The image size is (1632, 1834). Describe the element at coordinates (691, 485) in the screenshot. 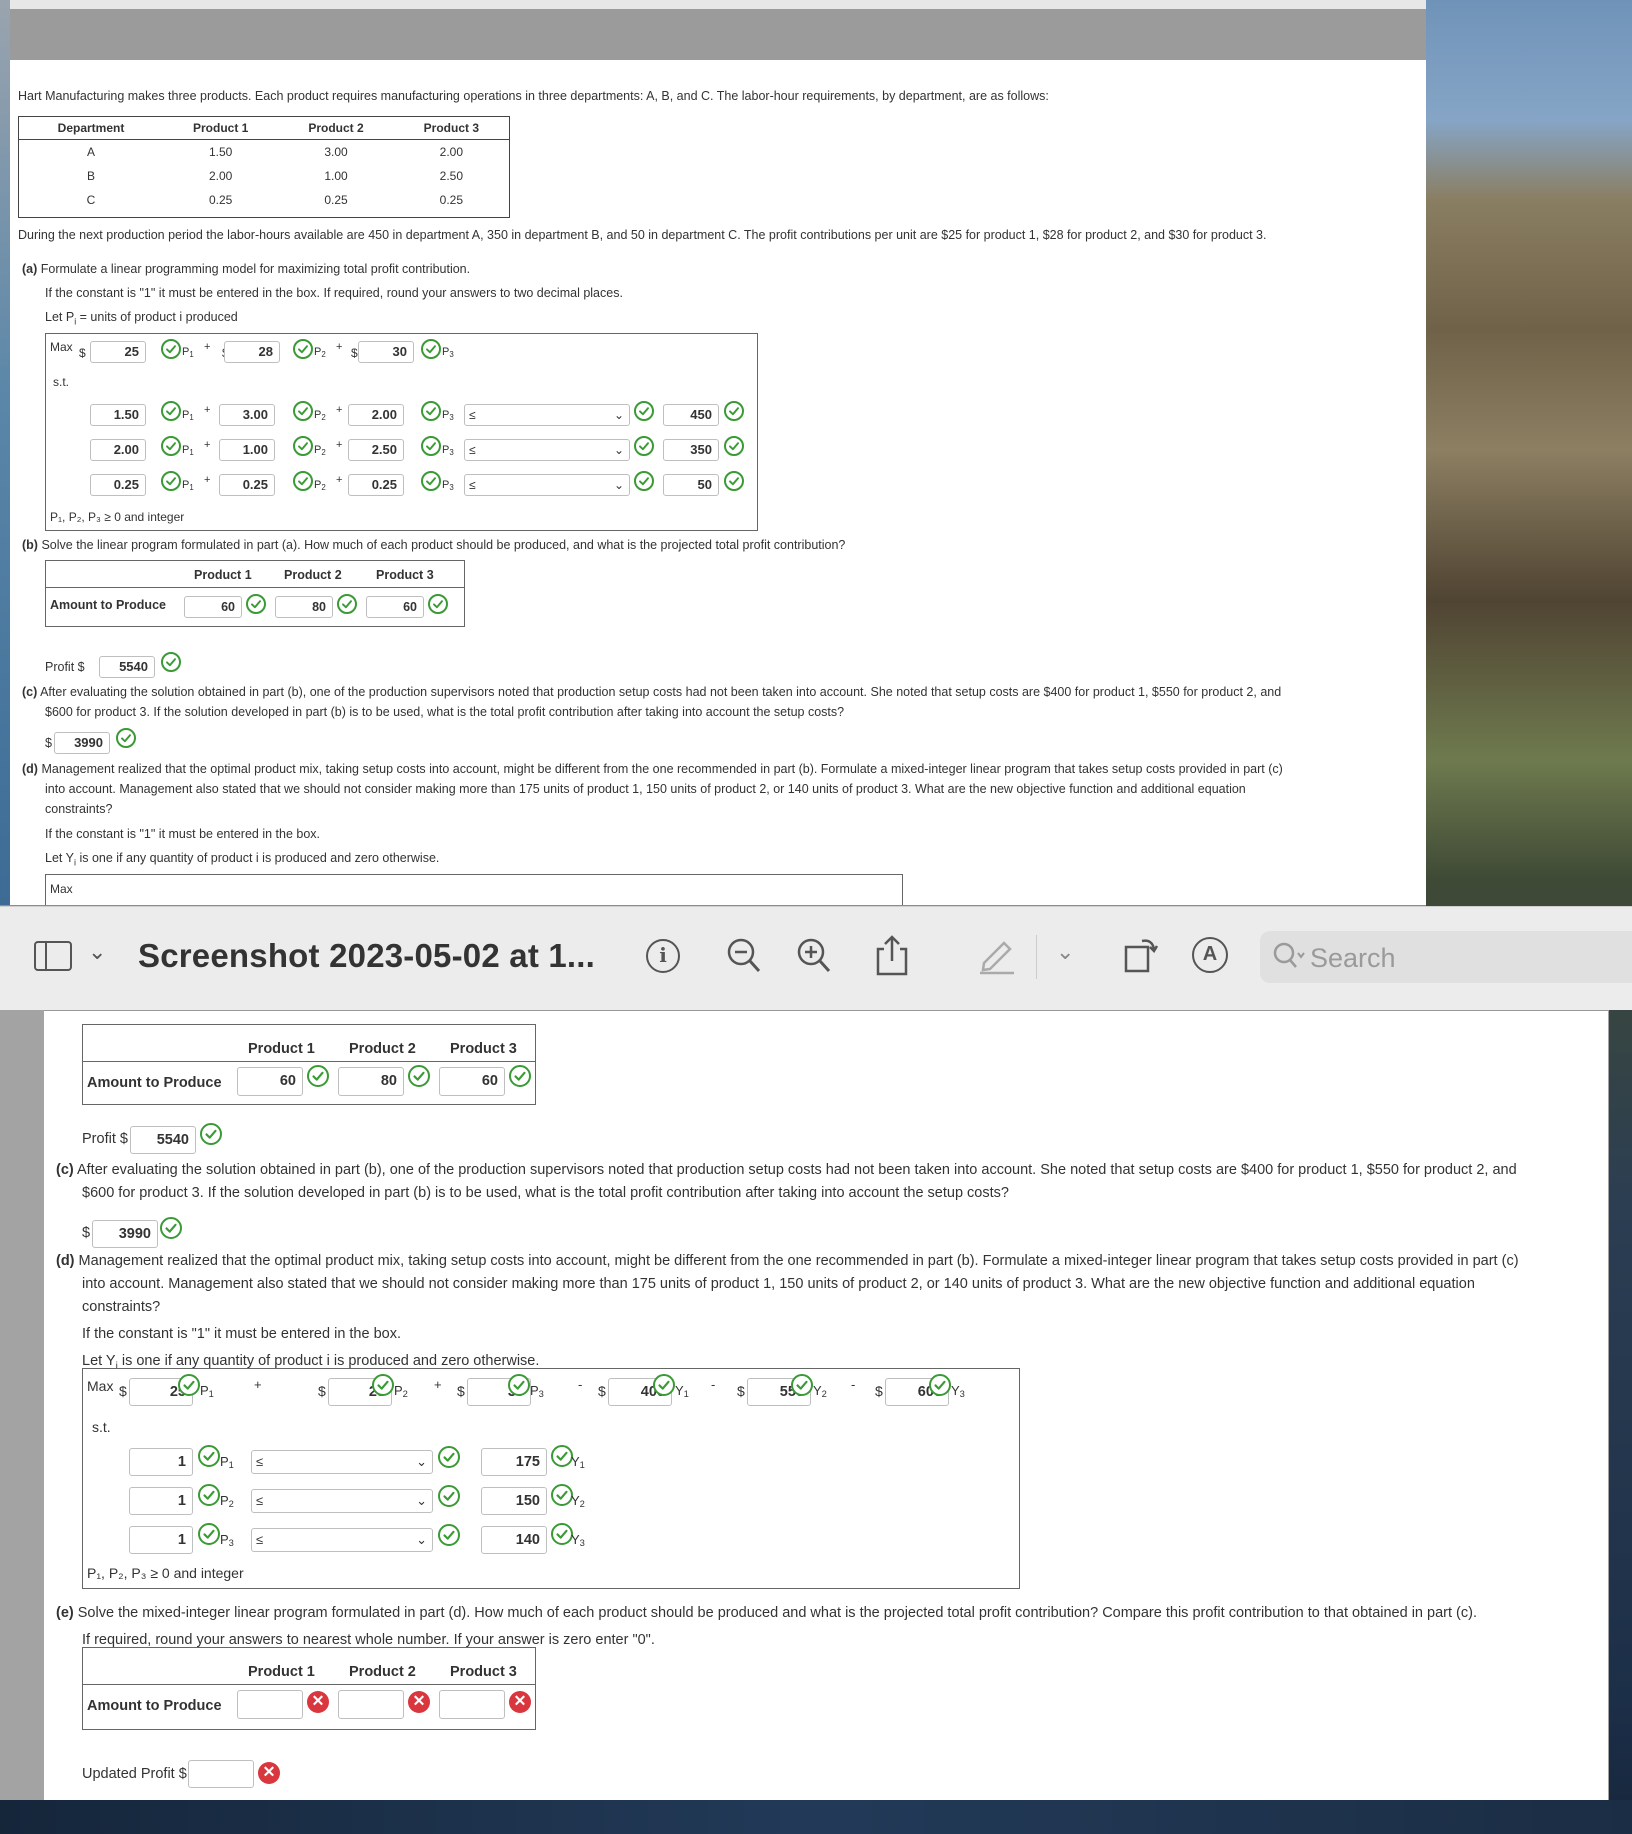

I see `rhs-input: 50` at that location.